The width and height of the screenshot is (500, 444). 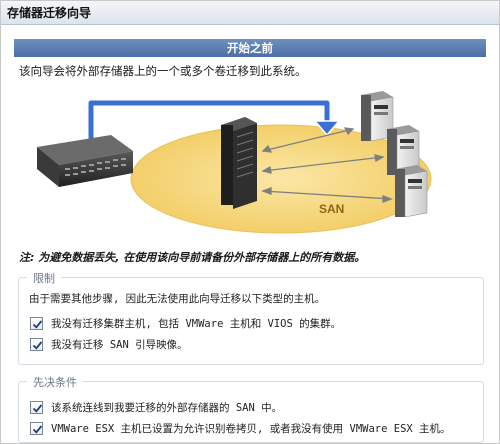 I want to click on checkbox-san-connected, so click(x=36, y=407).